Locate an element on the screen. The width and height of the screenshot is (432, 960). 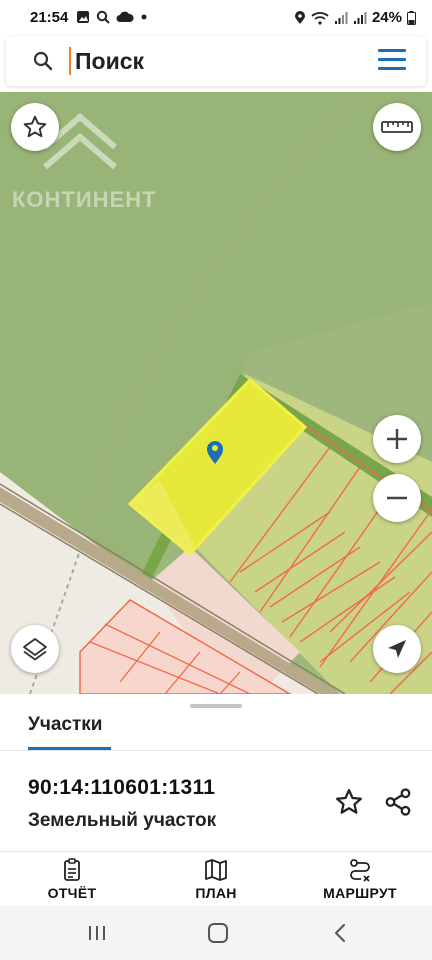
search-bar: Поиск is located at coordinates (216, 61).